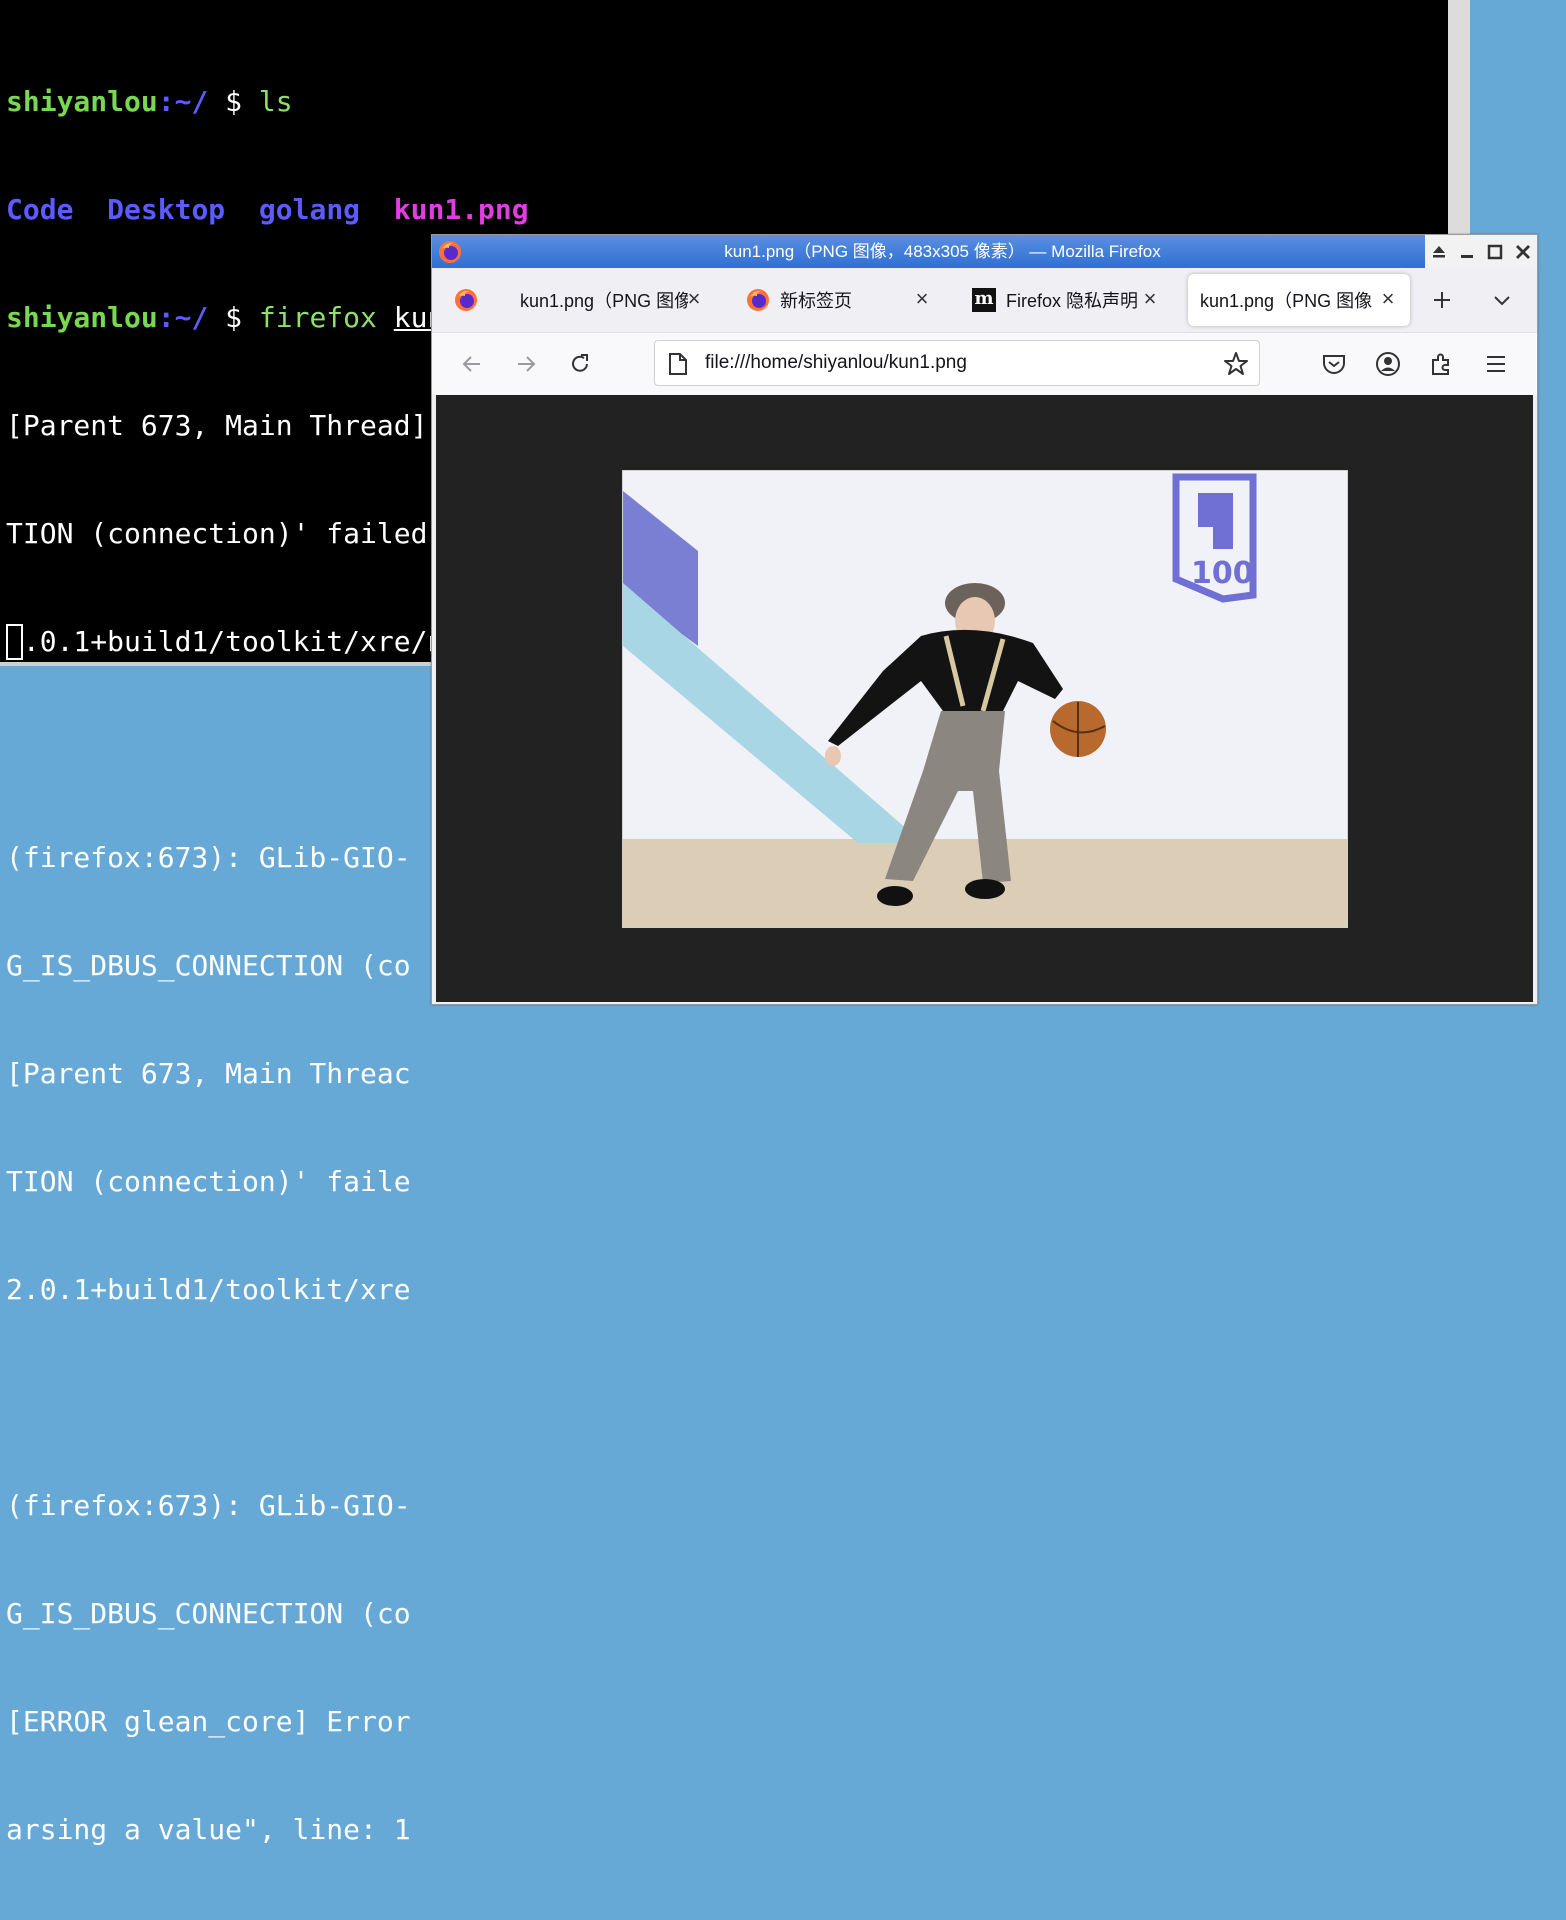 Image resolution: width=1566 pixels, height=1920 pixels. I want to click on extensions-button, so click(1442, 364).